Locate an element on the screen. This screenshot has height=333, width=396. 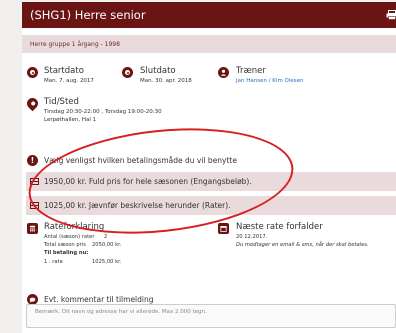
page-header: (SHG1) Herre senior is located at coordinates (209, 15).